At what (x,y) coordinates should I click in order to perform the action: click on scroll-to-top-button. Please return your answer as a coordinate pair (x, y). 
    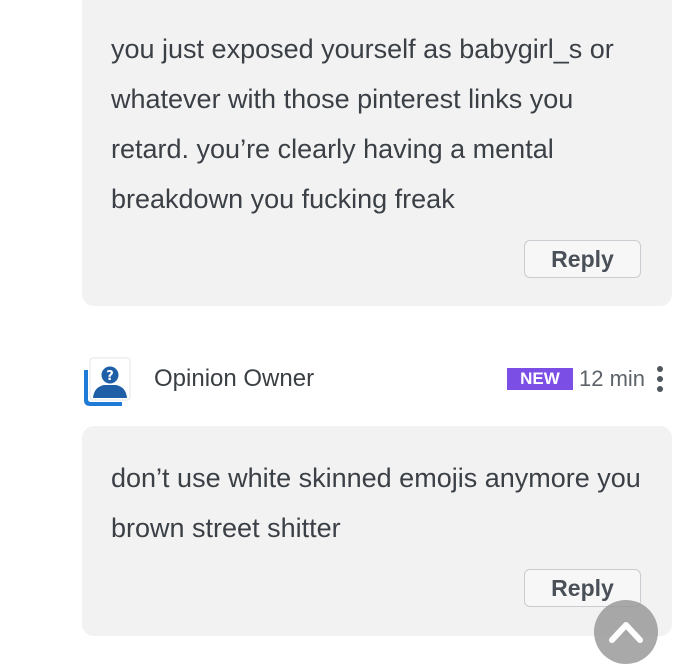
    Looking at the image, I should click on (626, 632).